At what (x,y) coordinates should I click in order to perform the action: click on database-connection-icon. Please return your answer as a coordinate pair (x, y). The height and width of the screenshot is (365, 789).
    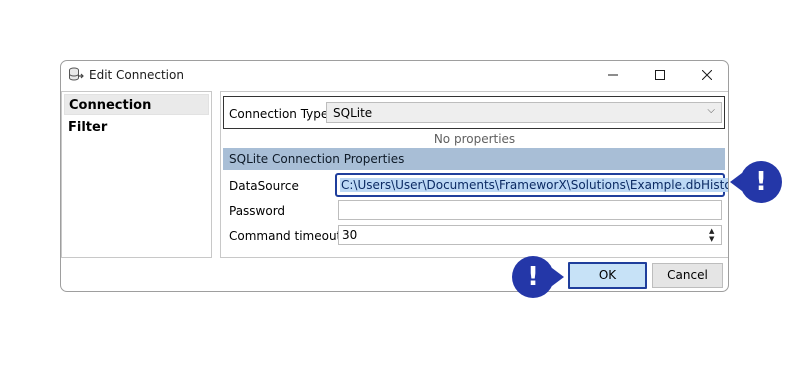
    Looking at the image, I should click on (76, 74).